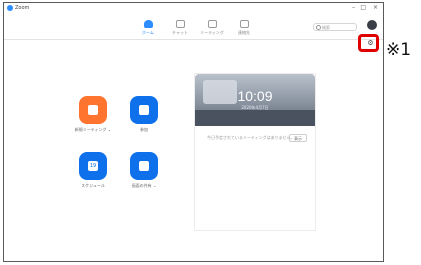 The width and height of the screenshot is (421, 265). I want to click on search-icon, so click(318, 27).